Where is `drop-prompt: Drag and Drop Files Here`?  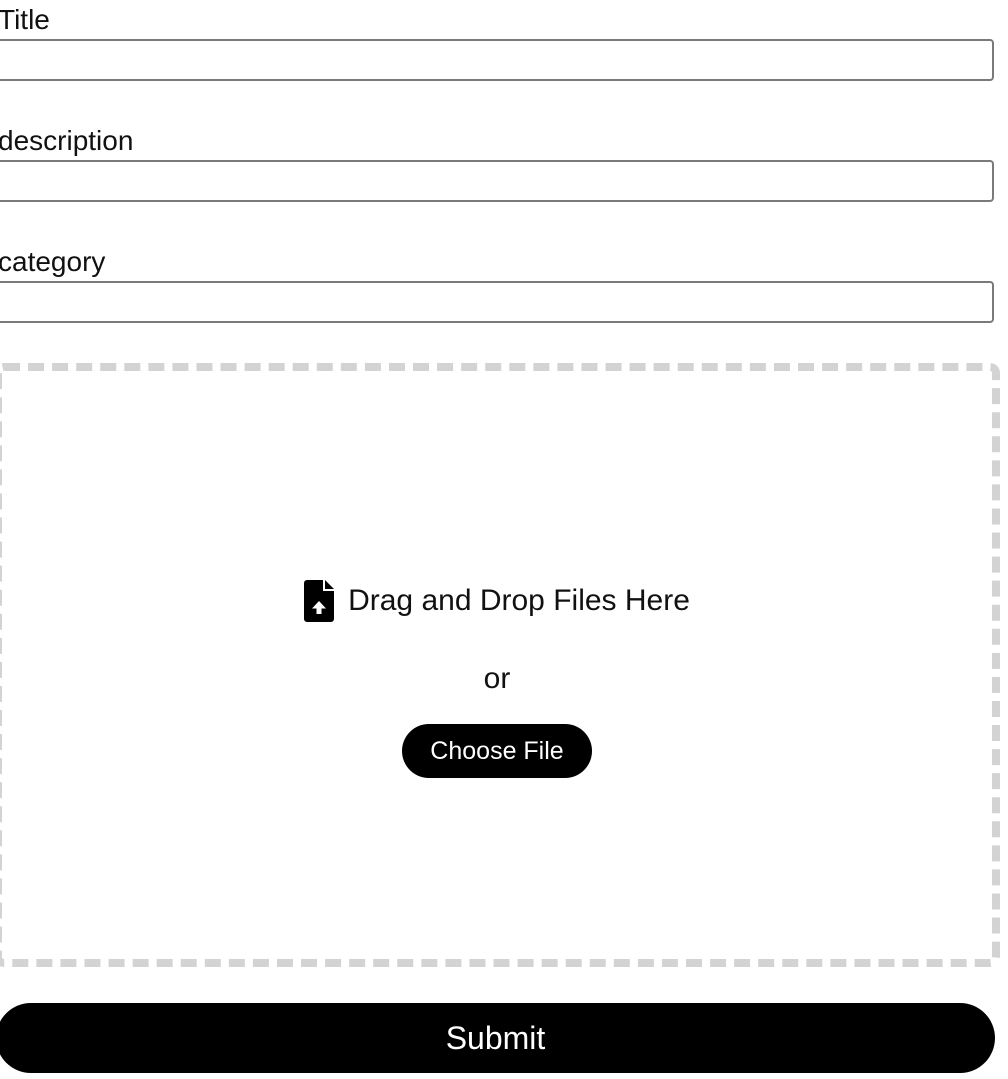 drop-prompt: Drag and Drop Files Here is located at coordinates (497, 601).